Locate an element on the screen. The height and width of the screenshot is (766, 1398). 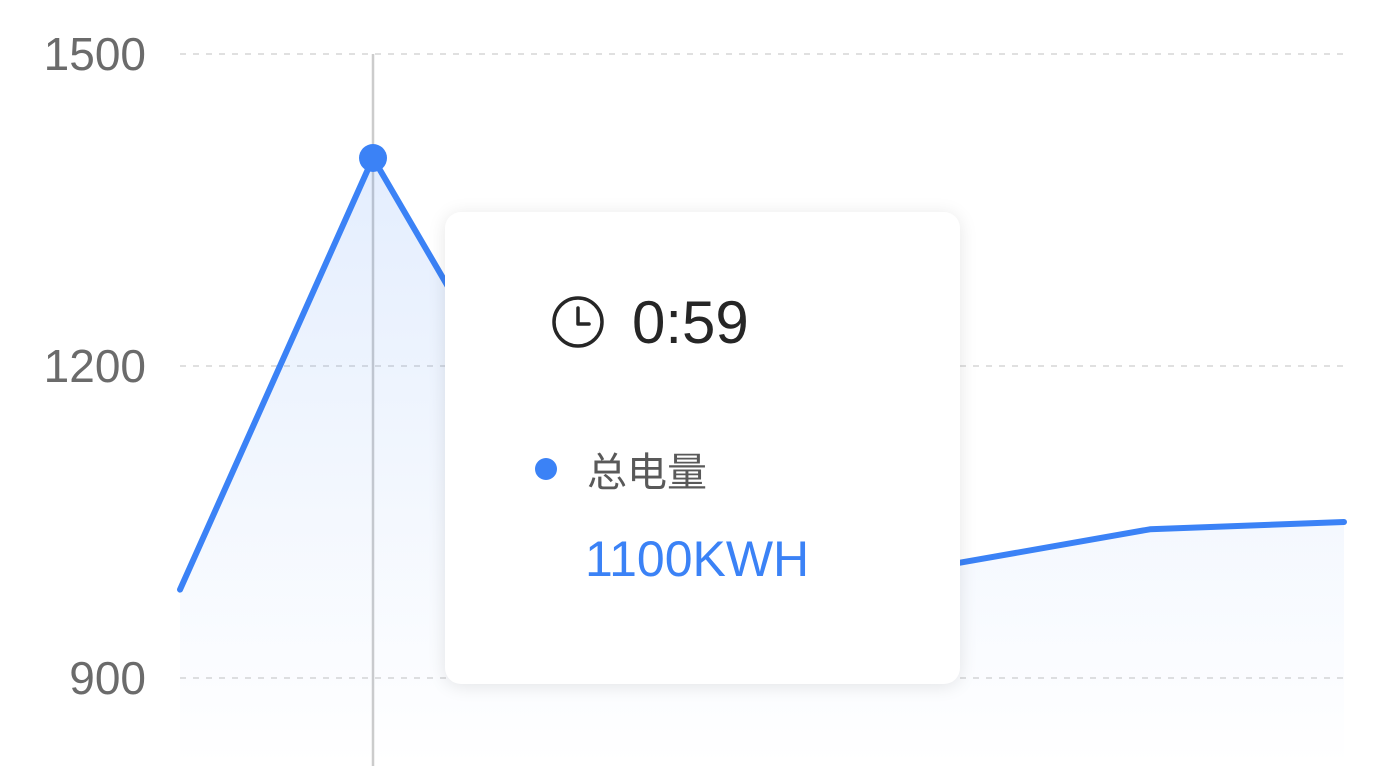
tooltip-series-row: 总电量 is located at coordinates (621, 470).